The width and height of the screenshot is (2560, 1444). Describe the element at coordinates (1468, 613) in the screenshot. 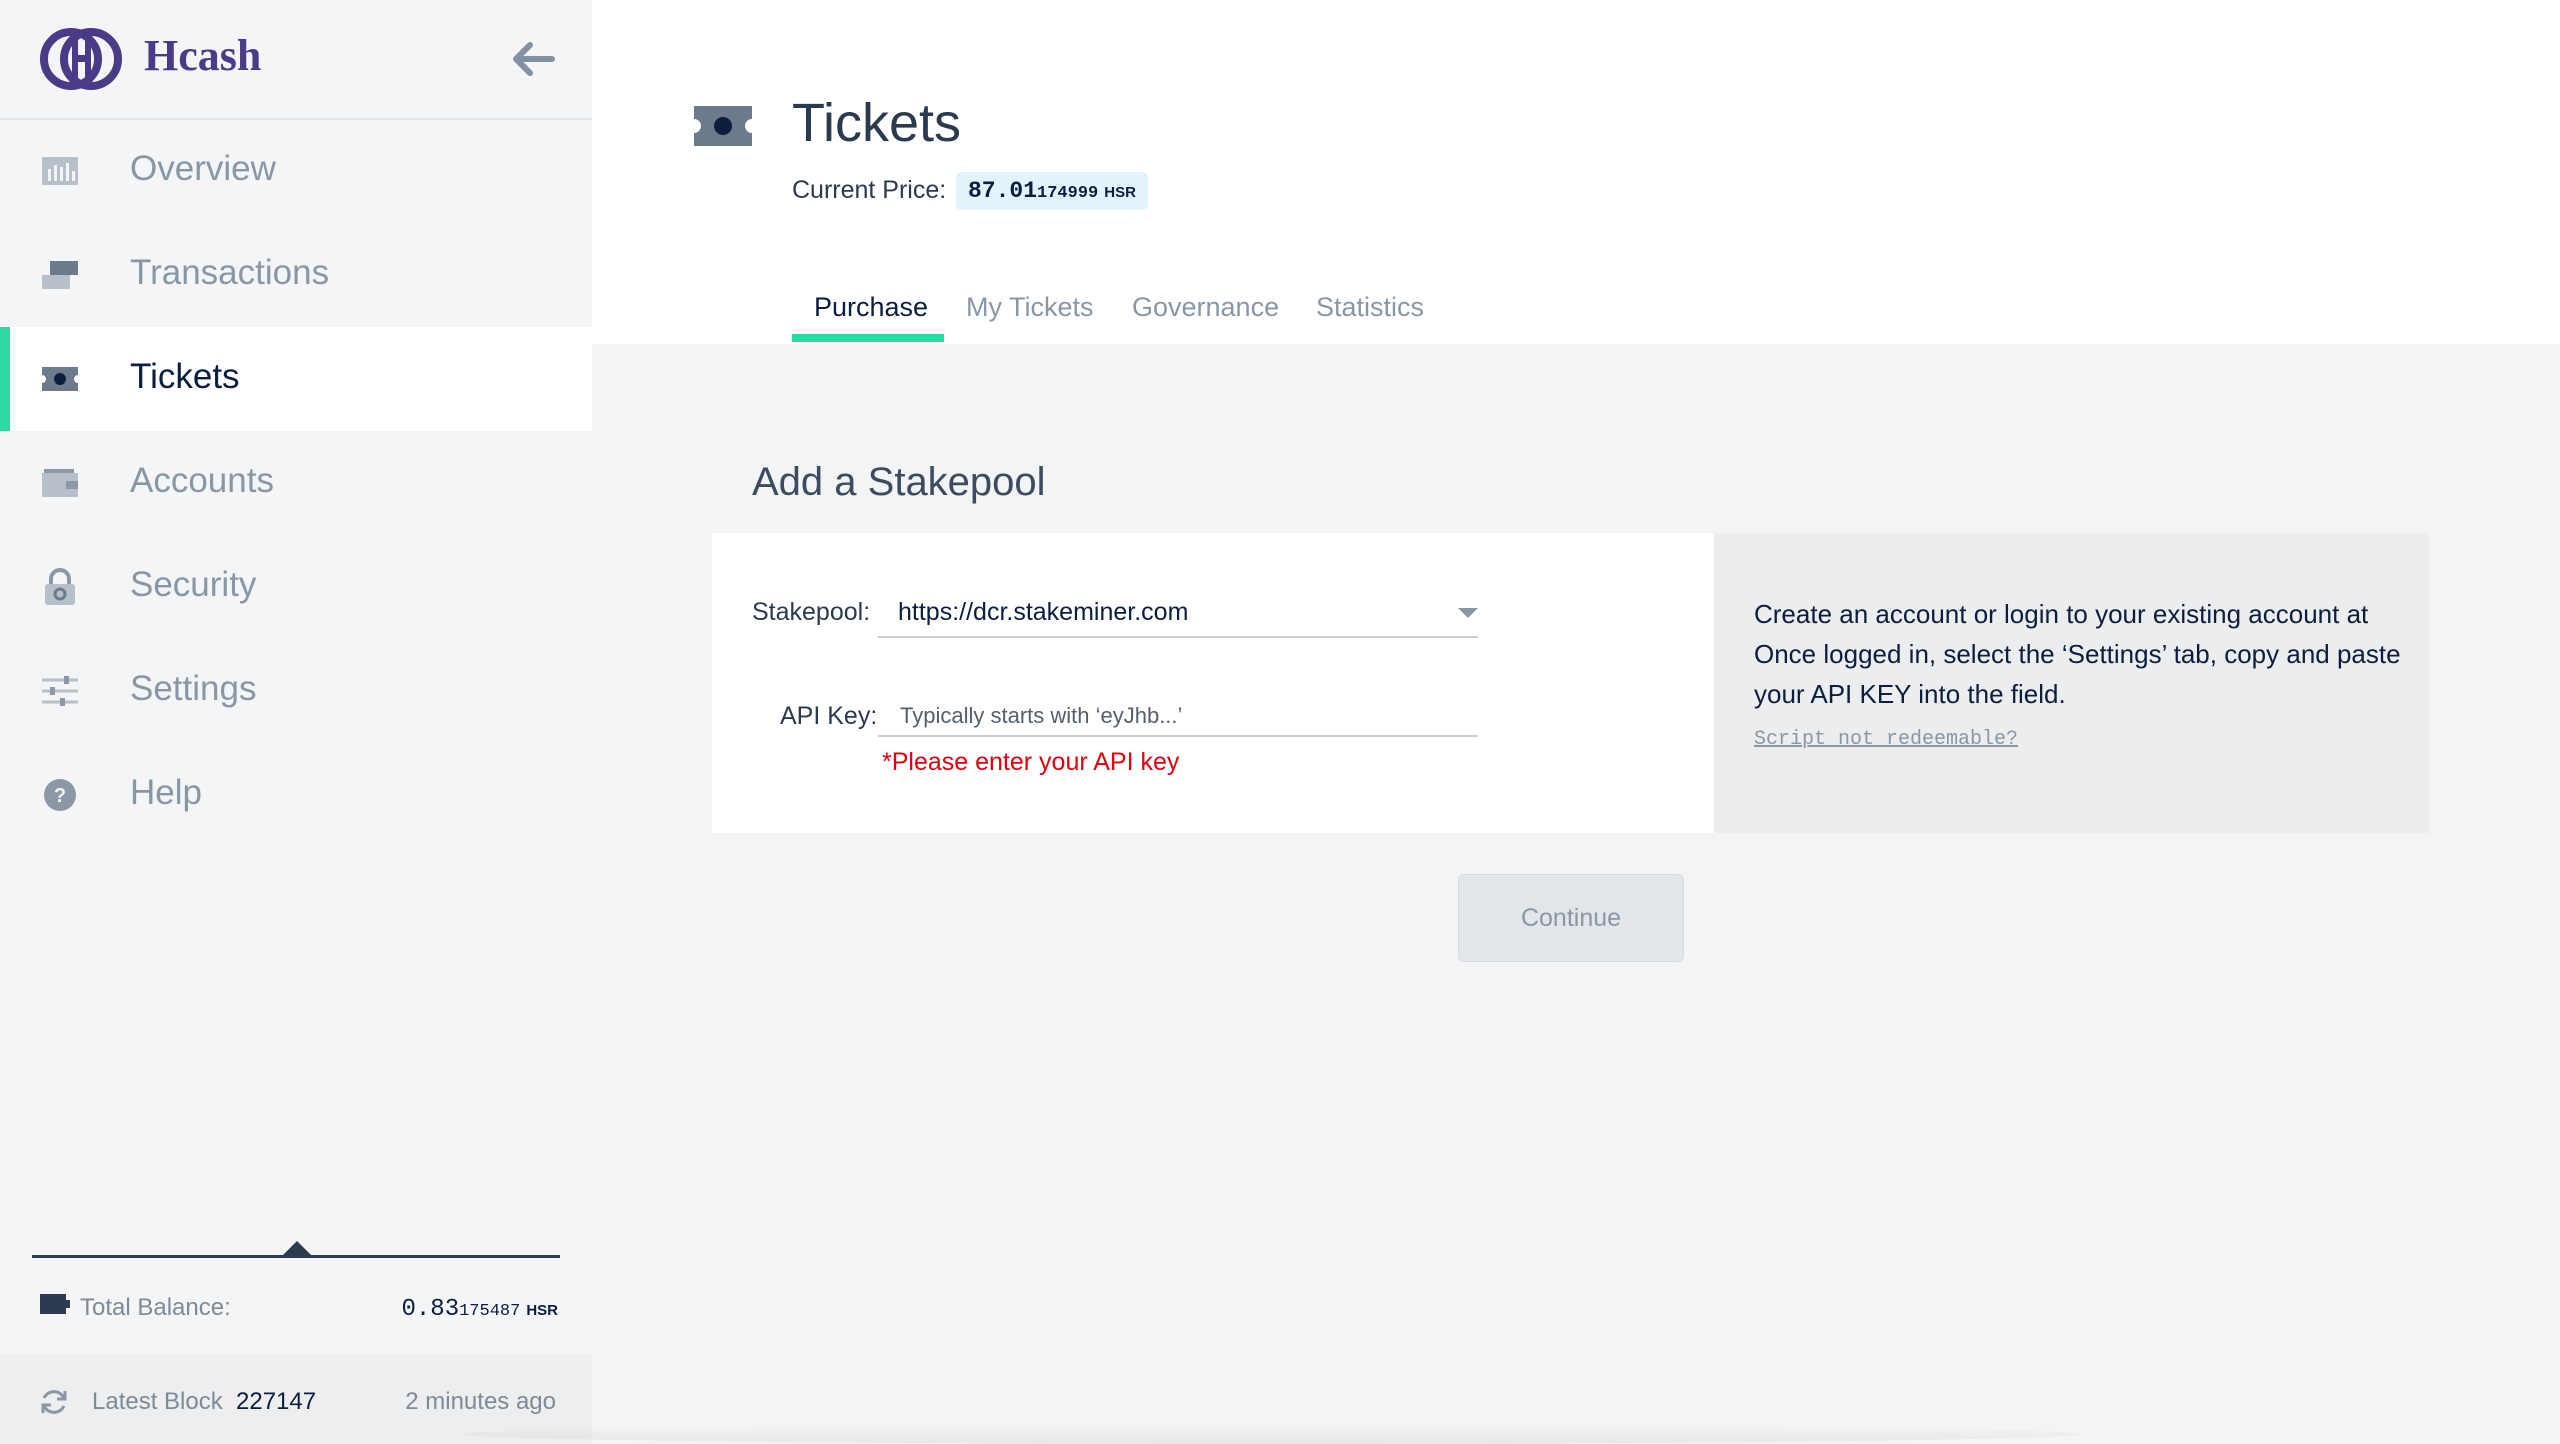

I see `chevron-down-icon` at that location.